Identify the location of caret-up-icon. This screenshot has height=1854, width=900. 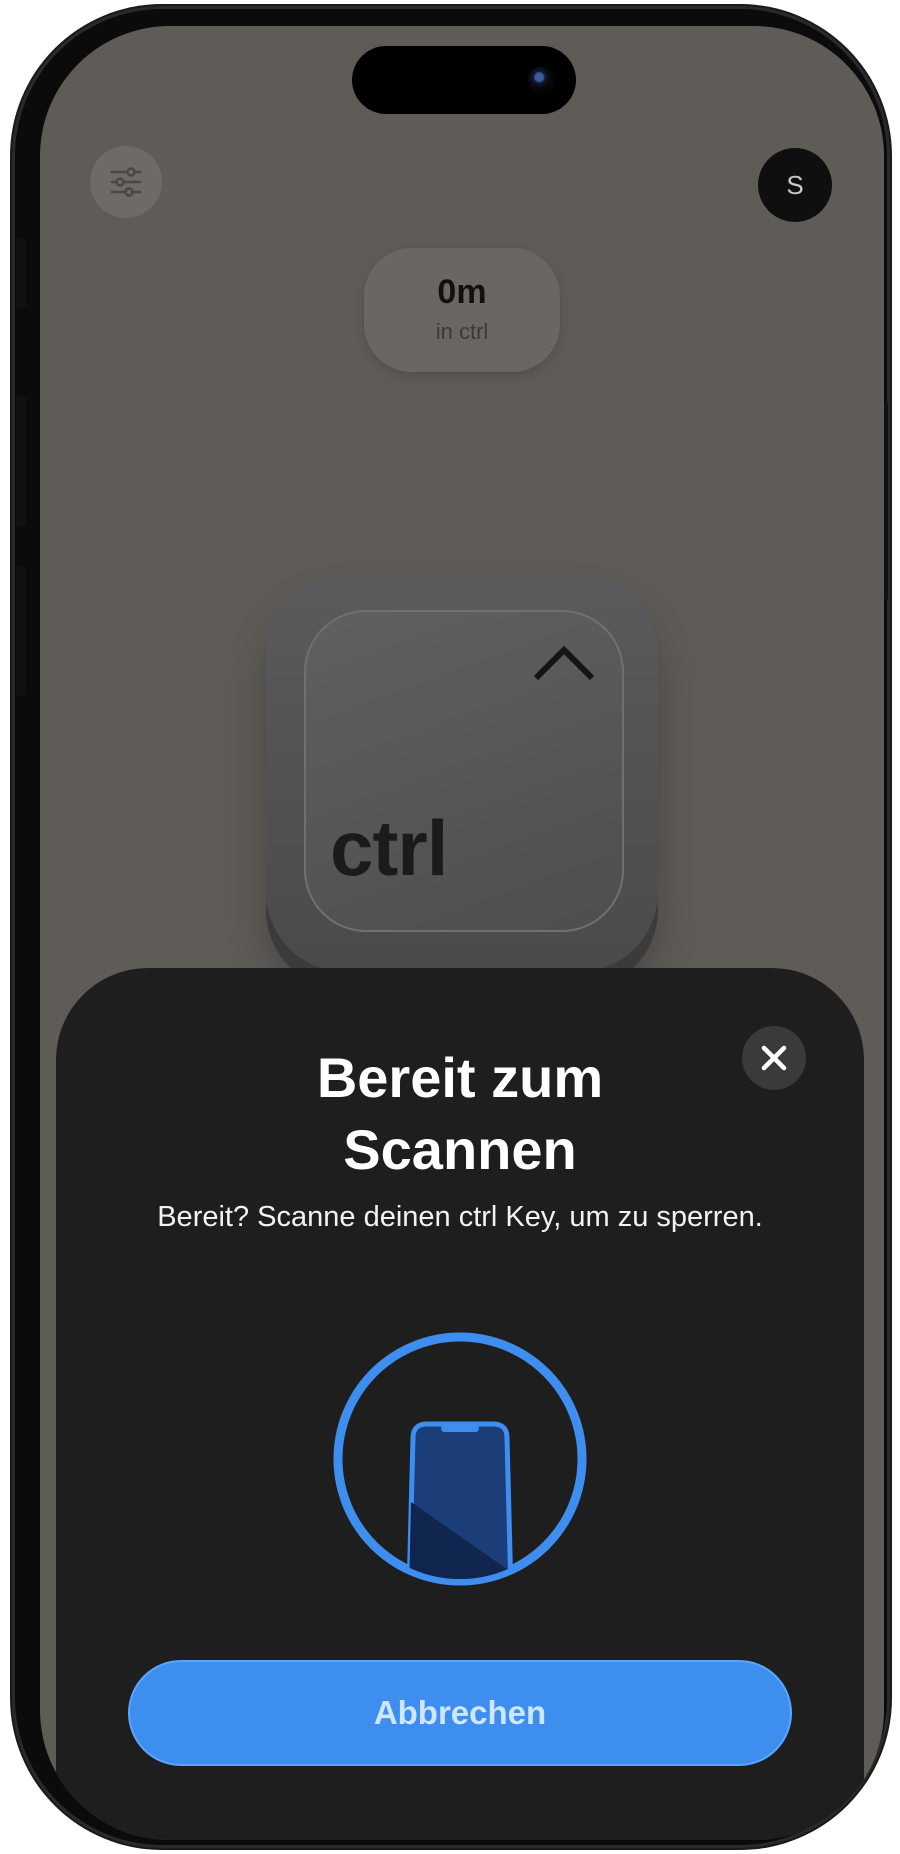
(564, 663).